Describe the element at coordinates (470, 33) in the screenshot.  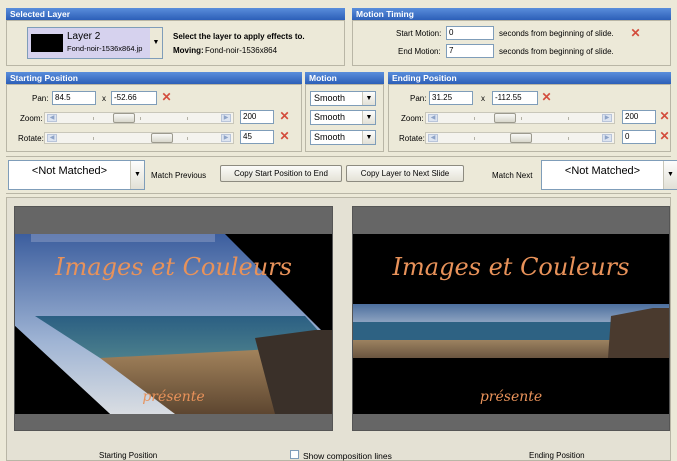
I see `start-motion-field: 0` at that location.